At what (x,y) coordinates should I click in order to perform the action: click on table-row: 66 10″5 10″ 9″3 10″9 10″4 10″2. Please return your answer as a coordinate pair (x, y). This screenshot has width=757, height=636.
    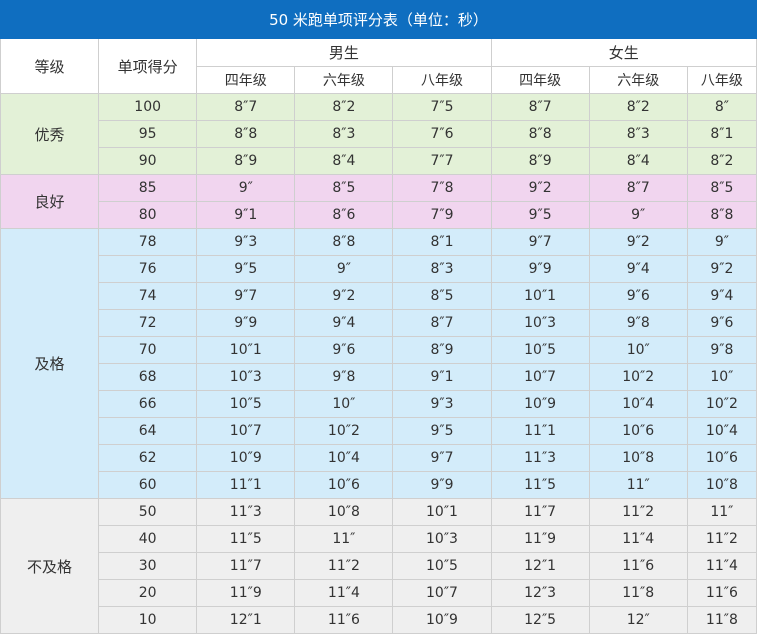
    Looking at the image, I should click on (379, 404).